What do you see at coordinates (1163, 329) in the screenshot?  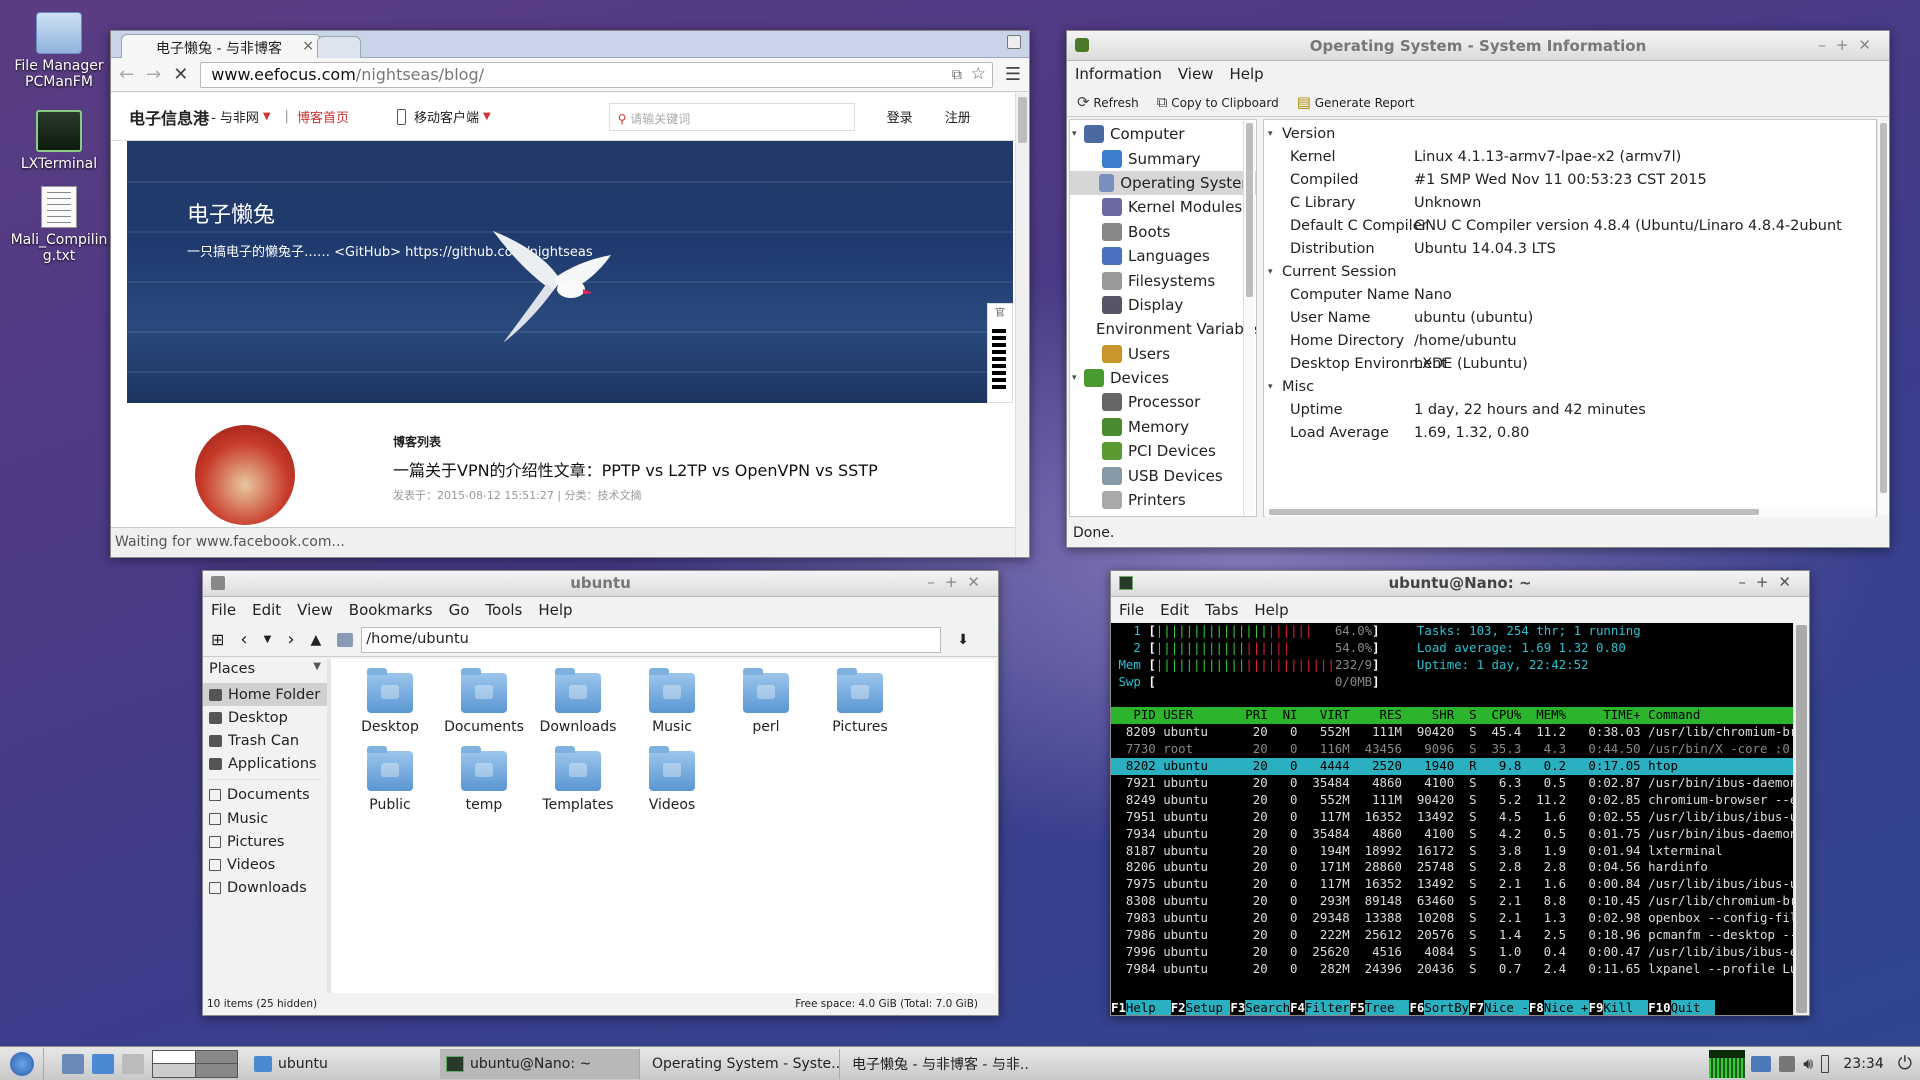 I see `tree-item: Environment Variables` at bounding box center [1163, 329].